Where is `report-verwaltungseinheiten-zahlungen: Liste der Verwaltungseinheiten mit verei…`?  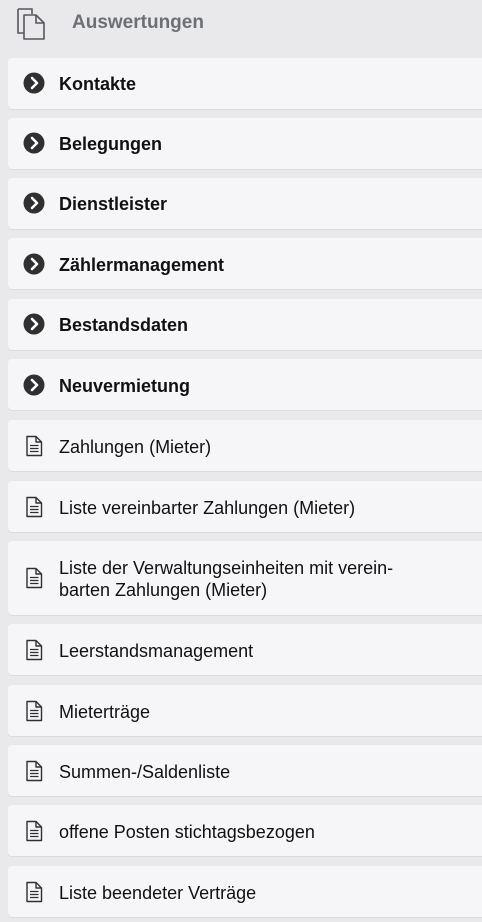 report-verwaltungseinheiten-zahlungen: Liste der Verwaltungseinheiten mit verei… is located at coordinates (245, 578).